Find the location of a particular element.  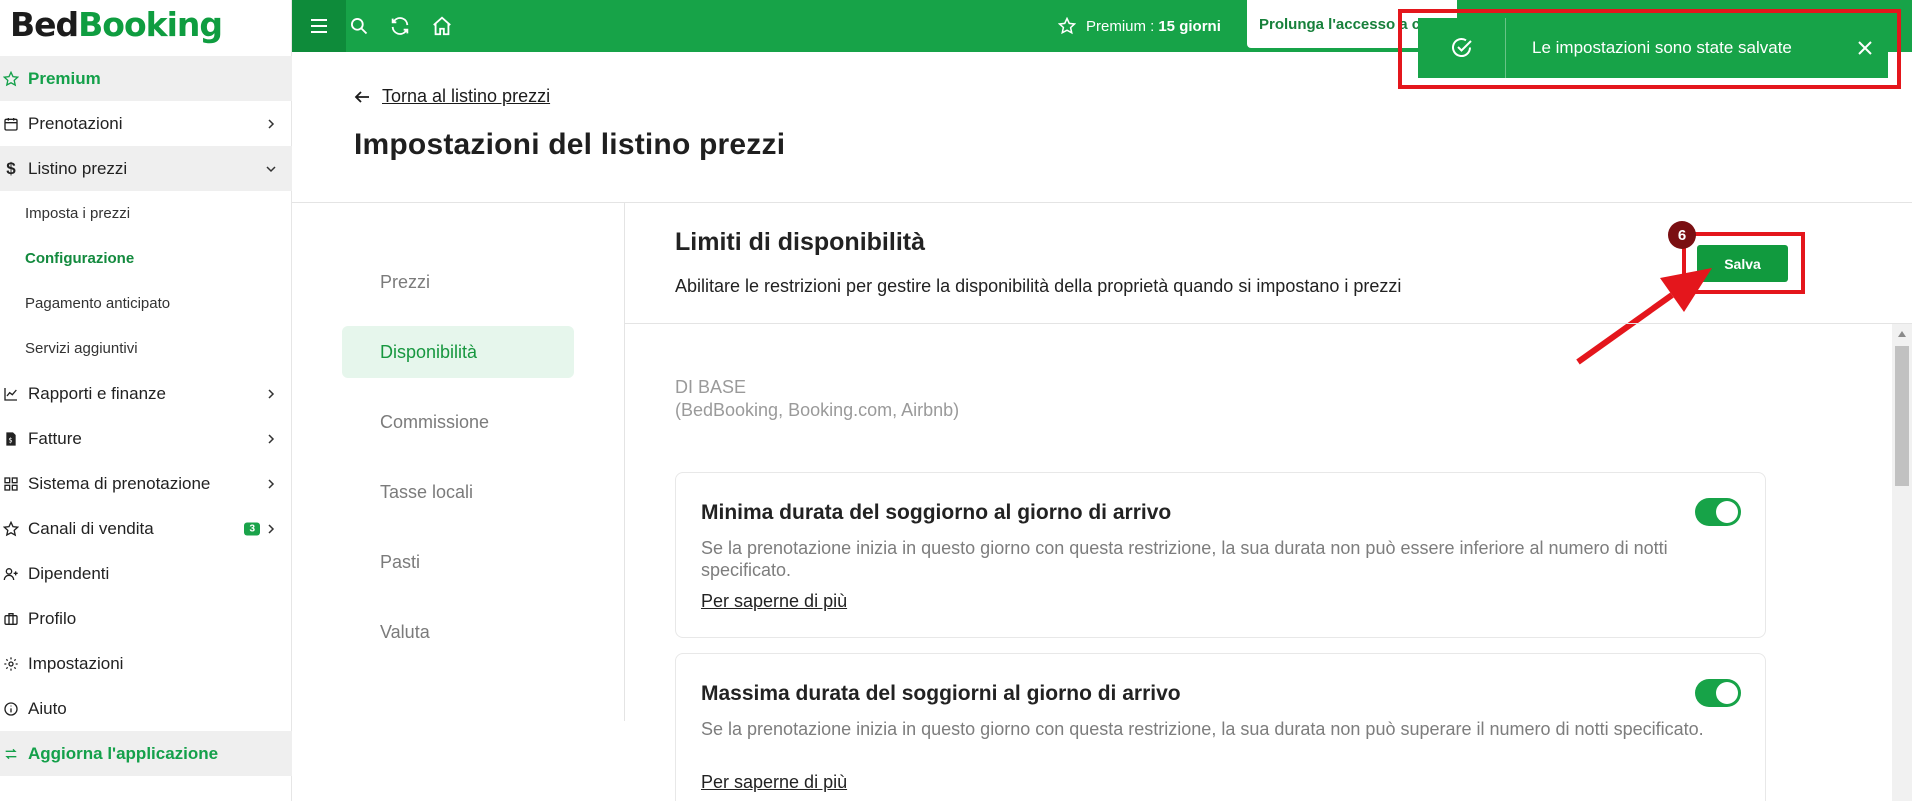

chart-icon is located at coordinates (11, 394).